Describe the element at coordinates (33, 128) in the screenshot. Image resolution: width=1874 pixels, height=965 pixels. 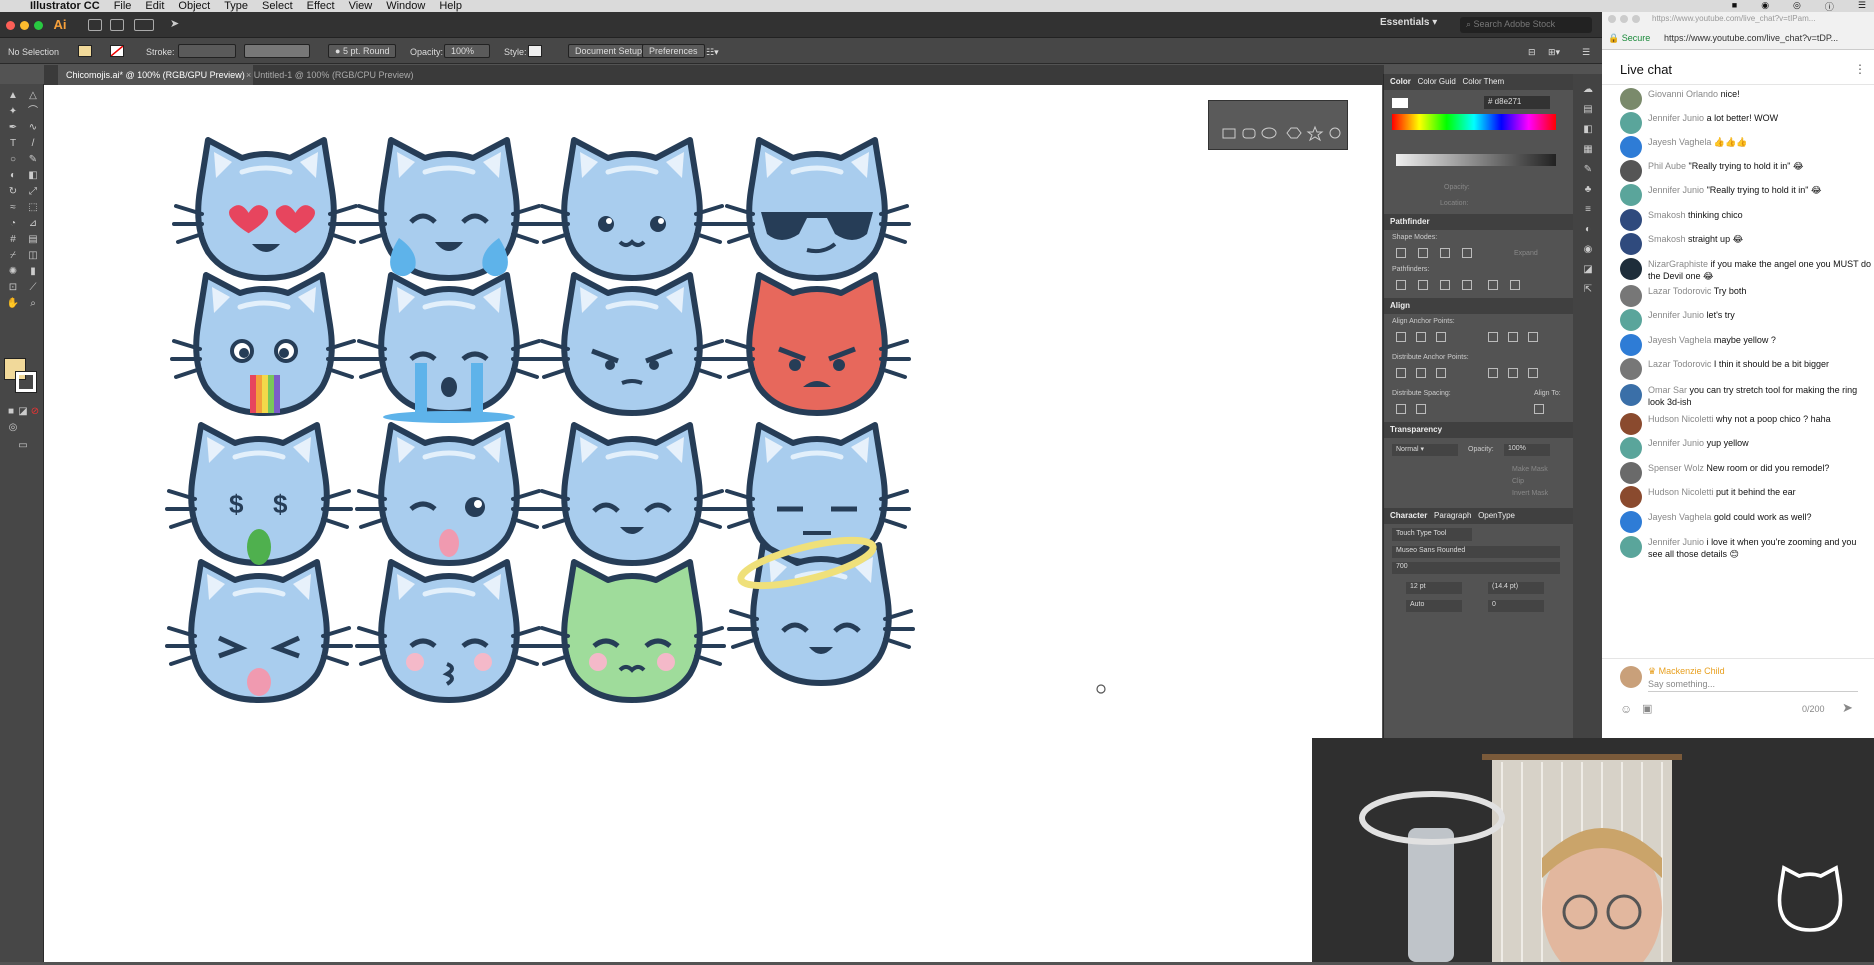
I see `curvature-tool-icon: ∿` at that location.